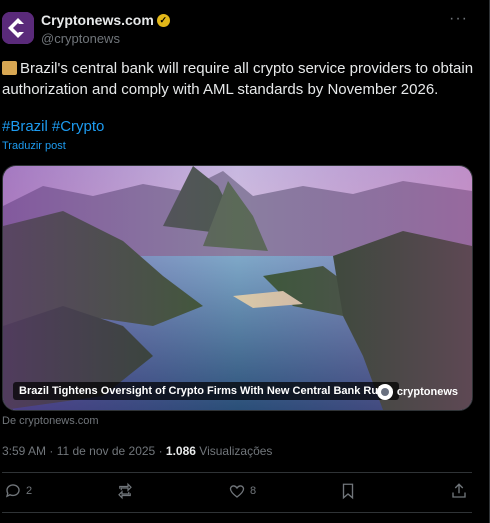  I want to click on reply-button: 2, so click(18, 491).